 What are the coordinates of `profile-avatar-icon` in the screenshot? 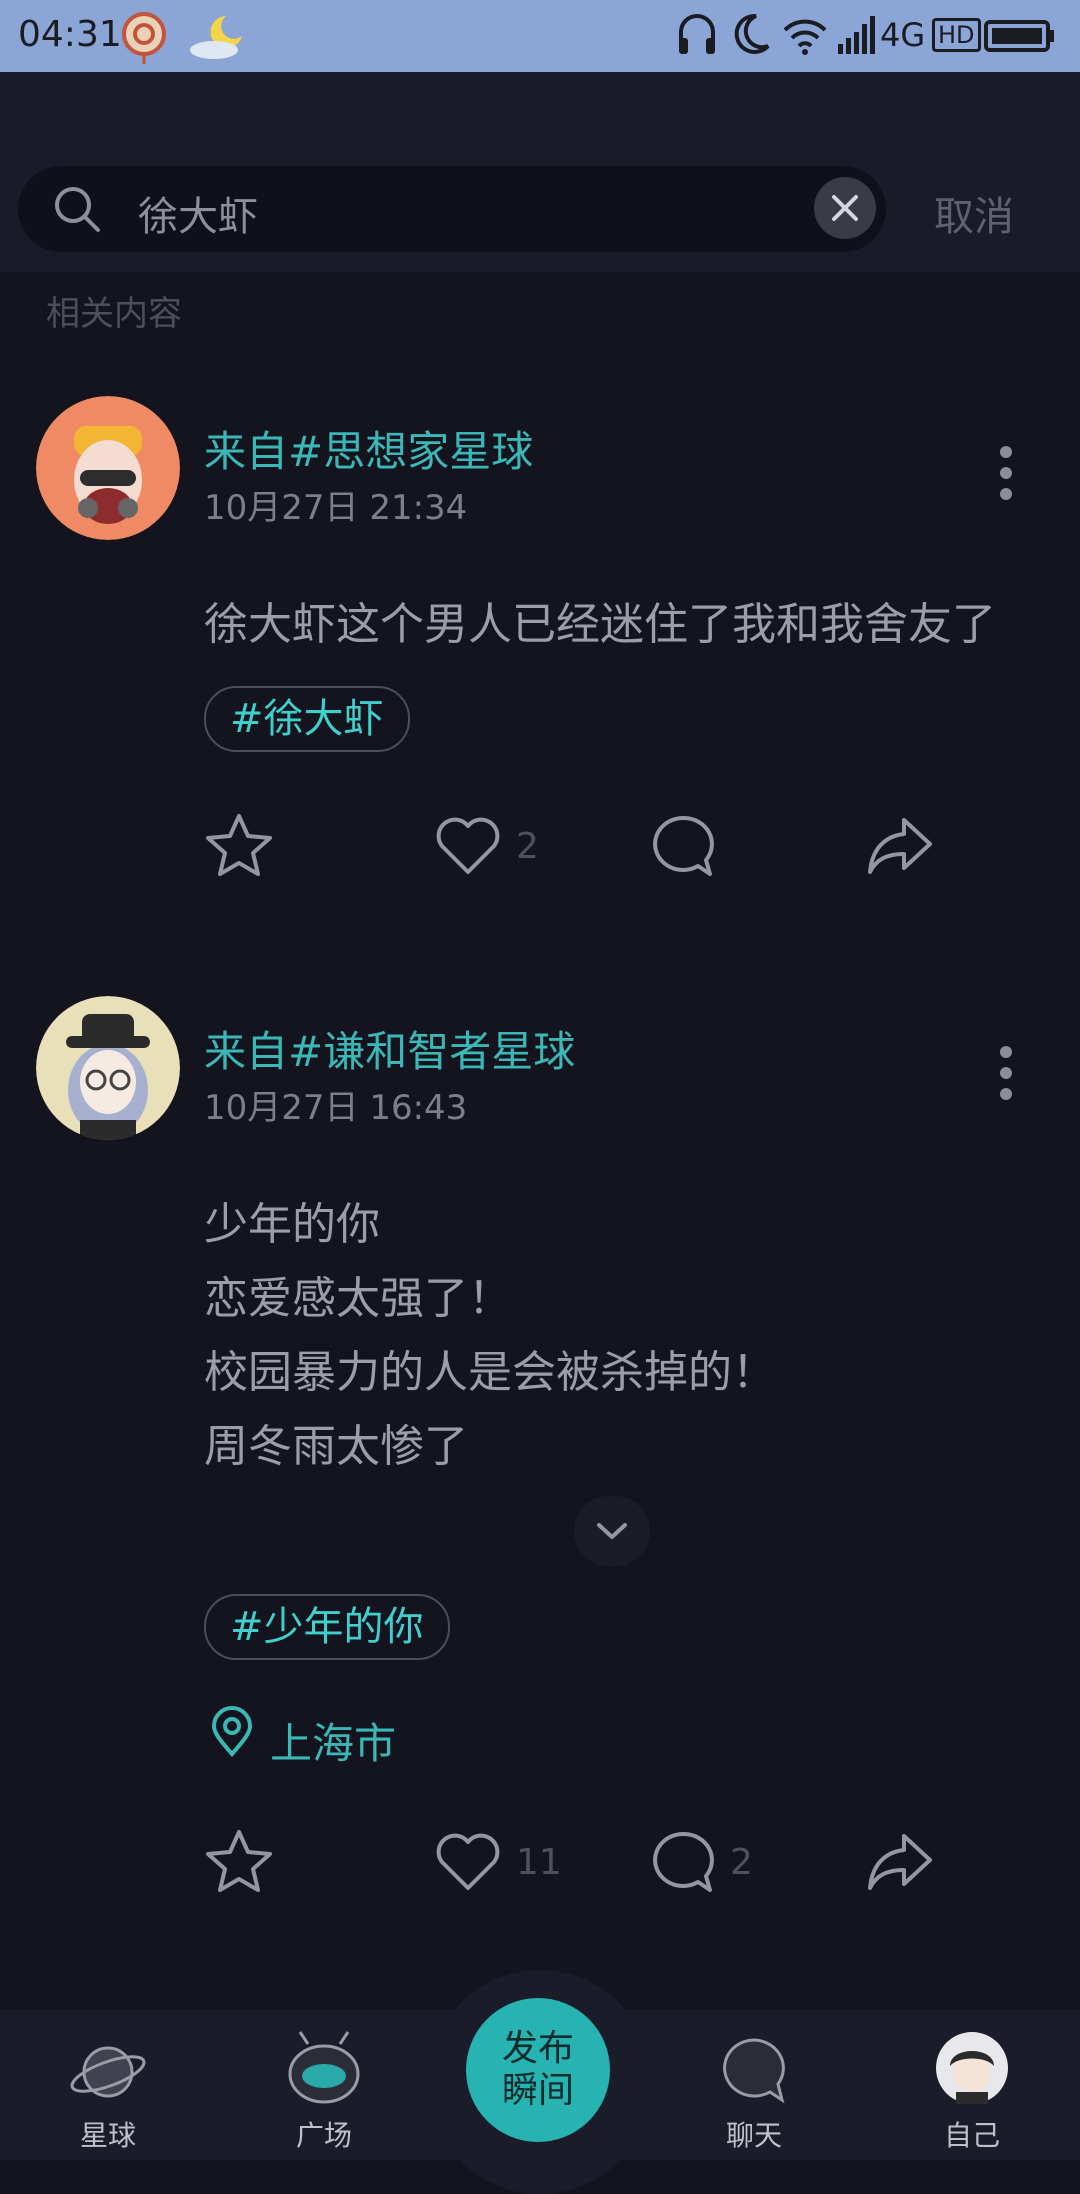 It's located at (972, 2068).